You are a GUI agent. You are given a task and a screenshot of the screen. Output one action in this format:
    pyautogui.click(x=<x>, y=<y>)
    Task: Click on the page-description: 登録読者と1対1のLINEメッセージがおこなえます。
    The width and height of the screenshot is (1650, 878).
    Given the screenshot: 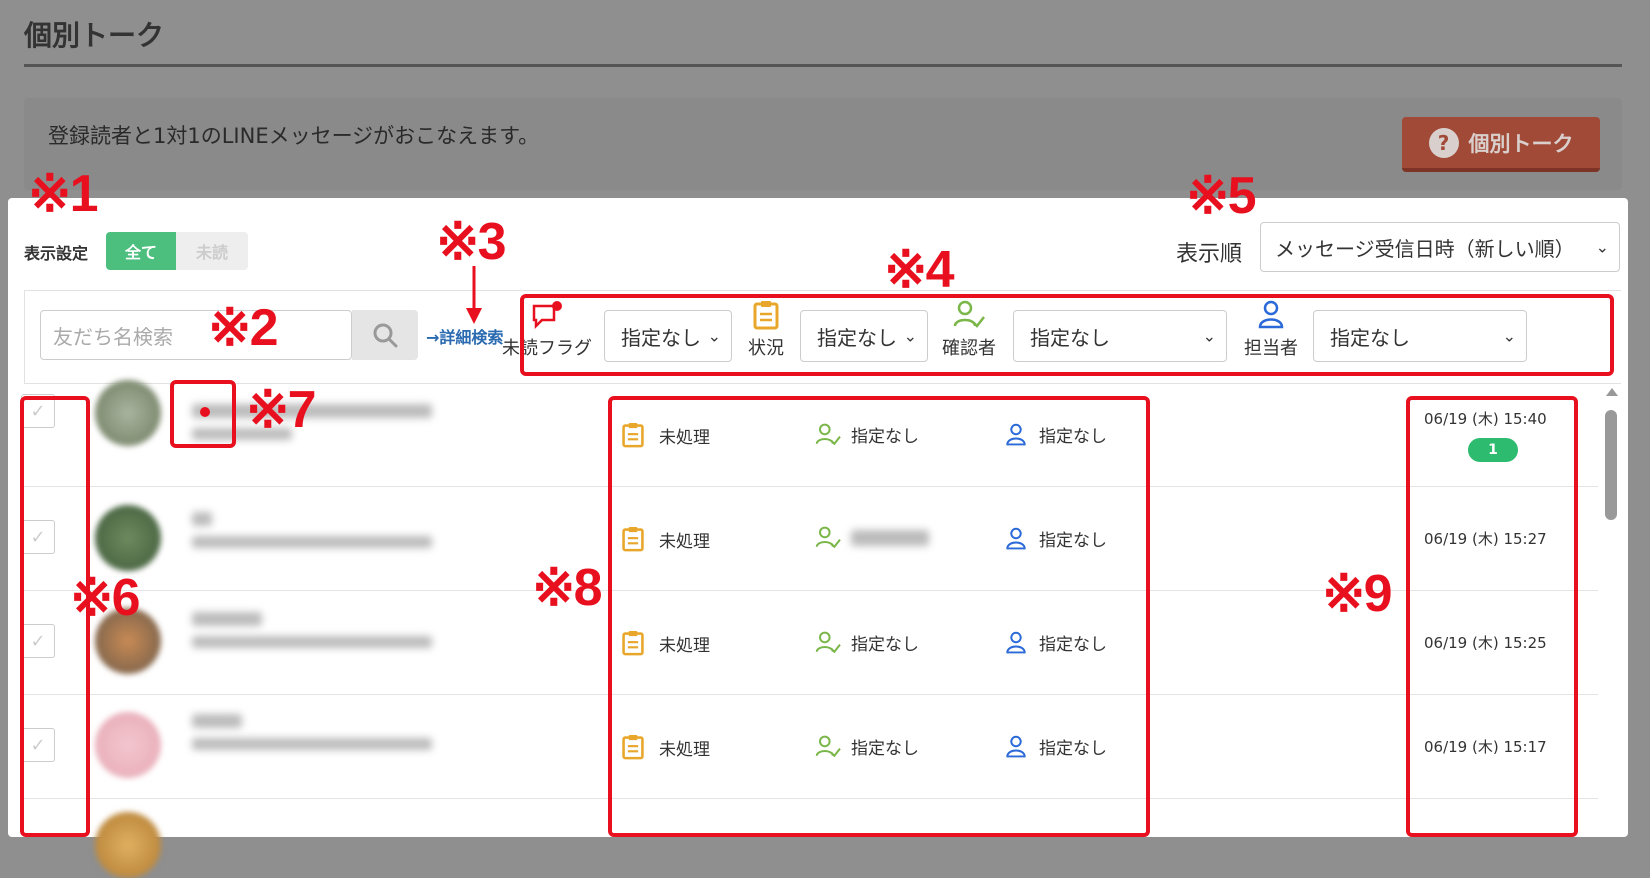 What is the action you would take?
    pyautogui.click(x=294, y=136)
    